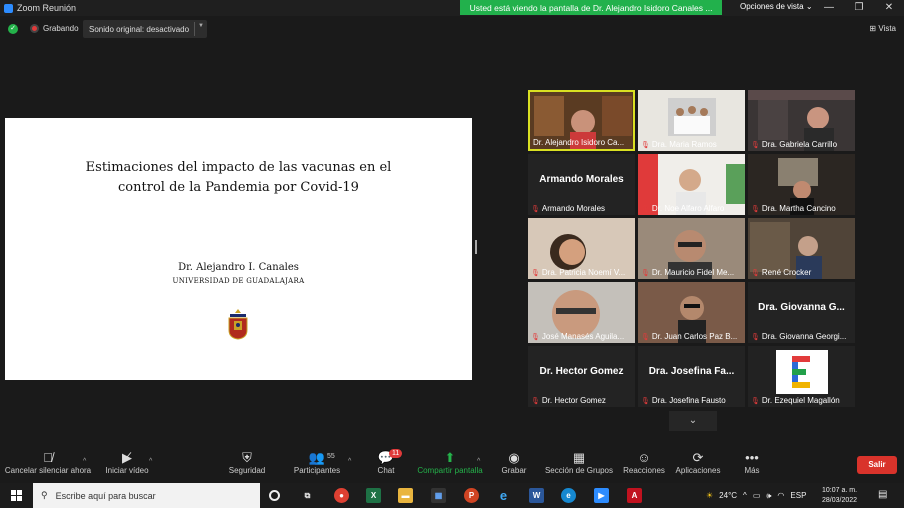  What do you see at coordinates (798, 495) in the screenshot?
I see `language-indicator: ESP` at bounding box center [798, 495].